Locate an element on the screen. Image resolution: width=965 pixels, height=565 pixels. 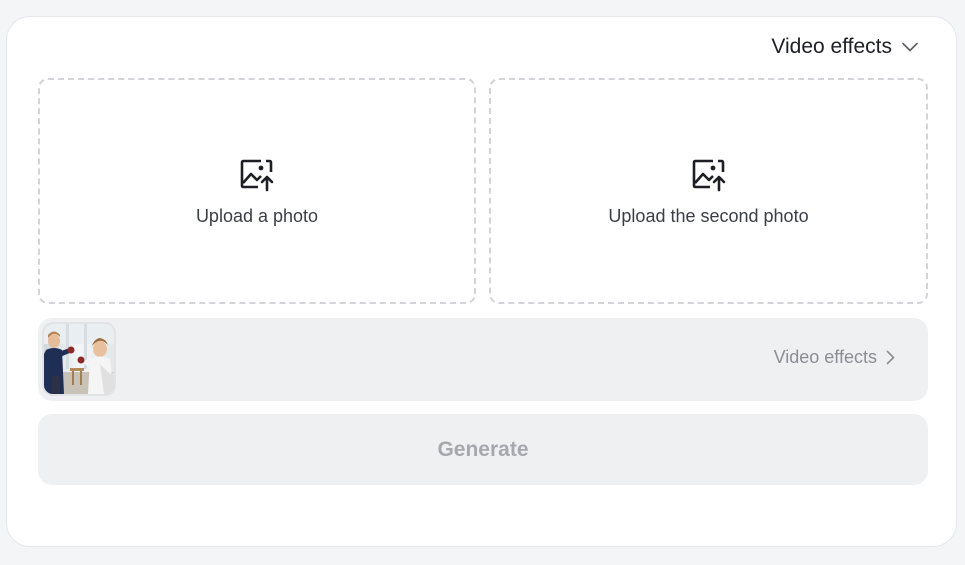
video-effects-link: Video effects is located at coordinates (834, 357).